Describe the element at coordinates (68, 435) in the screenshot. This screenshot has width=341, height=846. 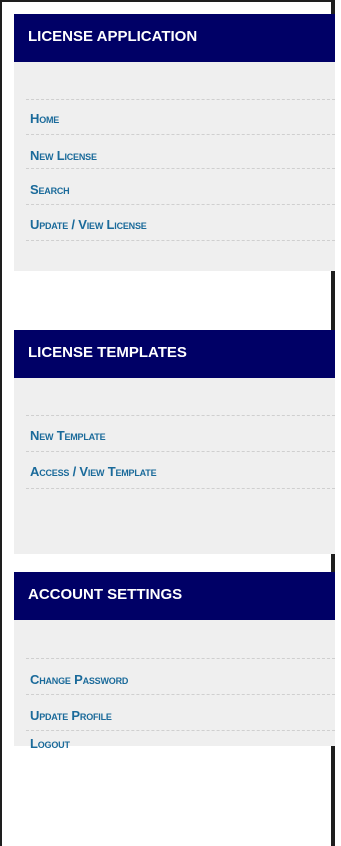
I see `nav-link-new-template: New Template` at that location.